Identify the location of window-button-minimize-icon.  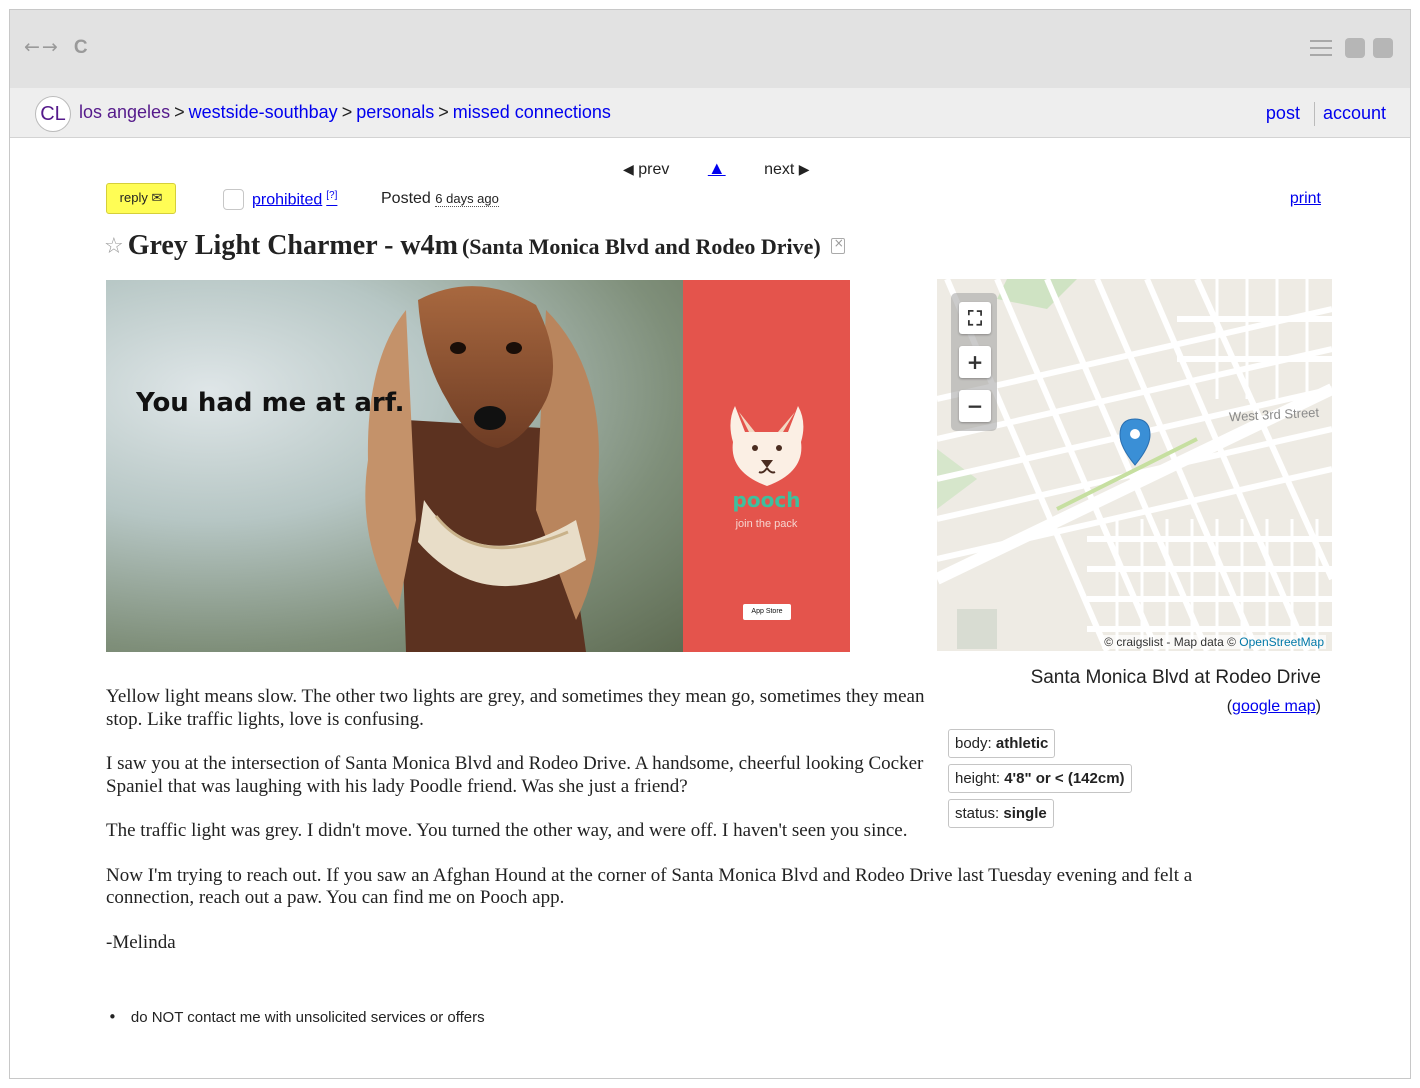
(1355, 48).